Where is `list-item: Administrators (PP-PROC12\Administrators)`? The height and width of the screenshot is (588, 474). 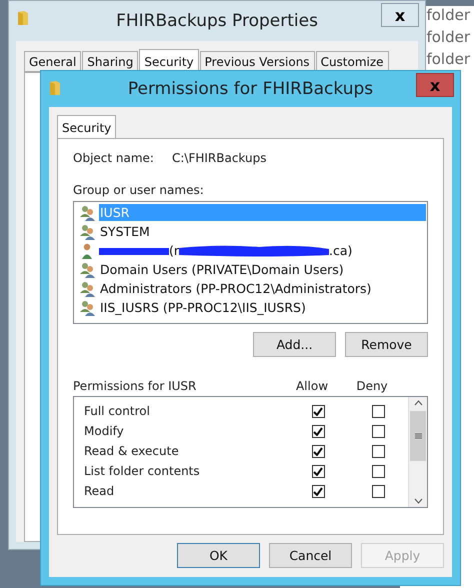
list-item: Administrators (PP-PROC12\Administrators) is located at coordinates (262, 288).